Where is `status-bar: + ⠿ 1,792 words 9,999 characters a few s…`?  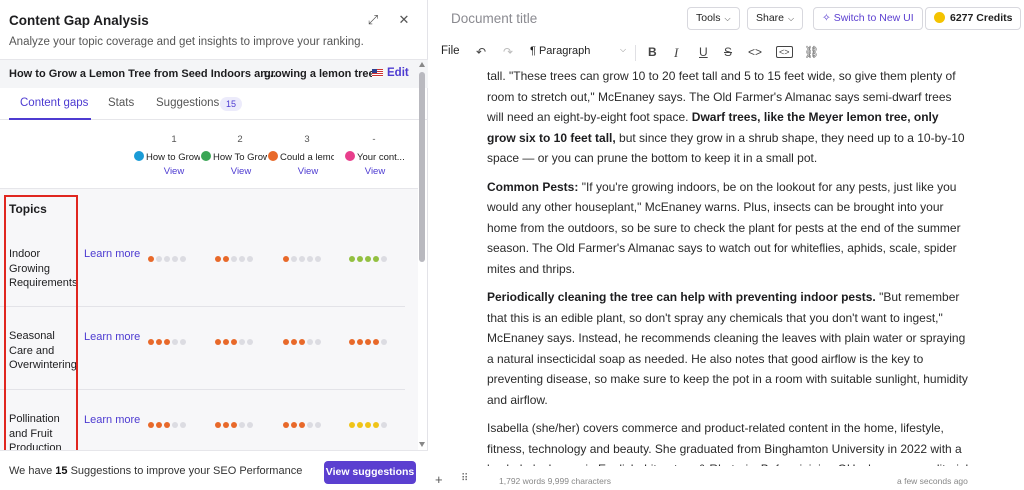
status-bar: + ⠿ 1,792 words 9,999 characters a few s… is located at coordinates (726, 480).